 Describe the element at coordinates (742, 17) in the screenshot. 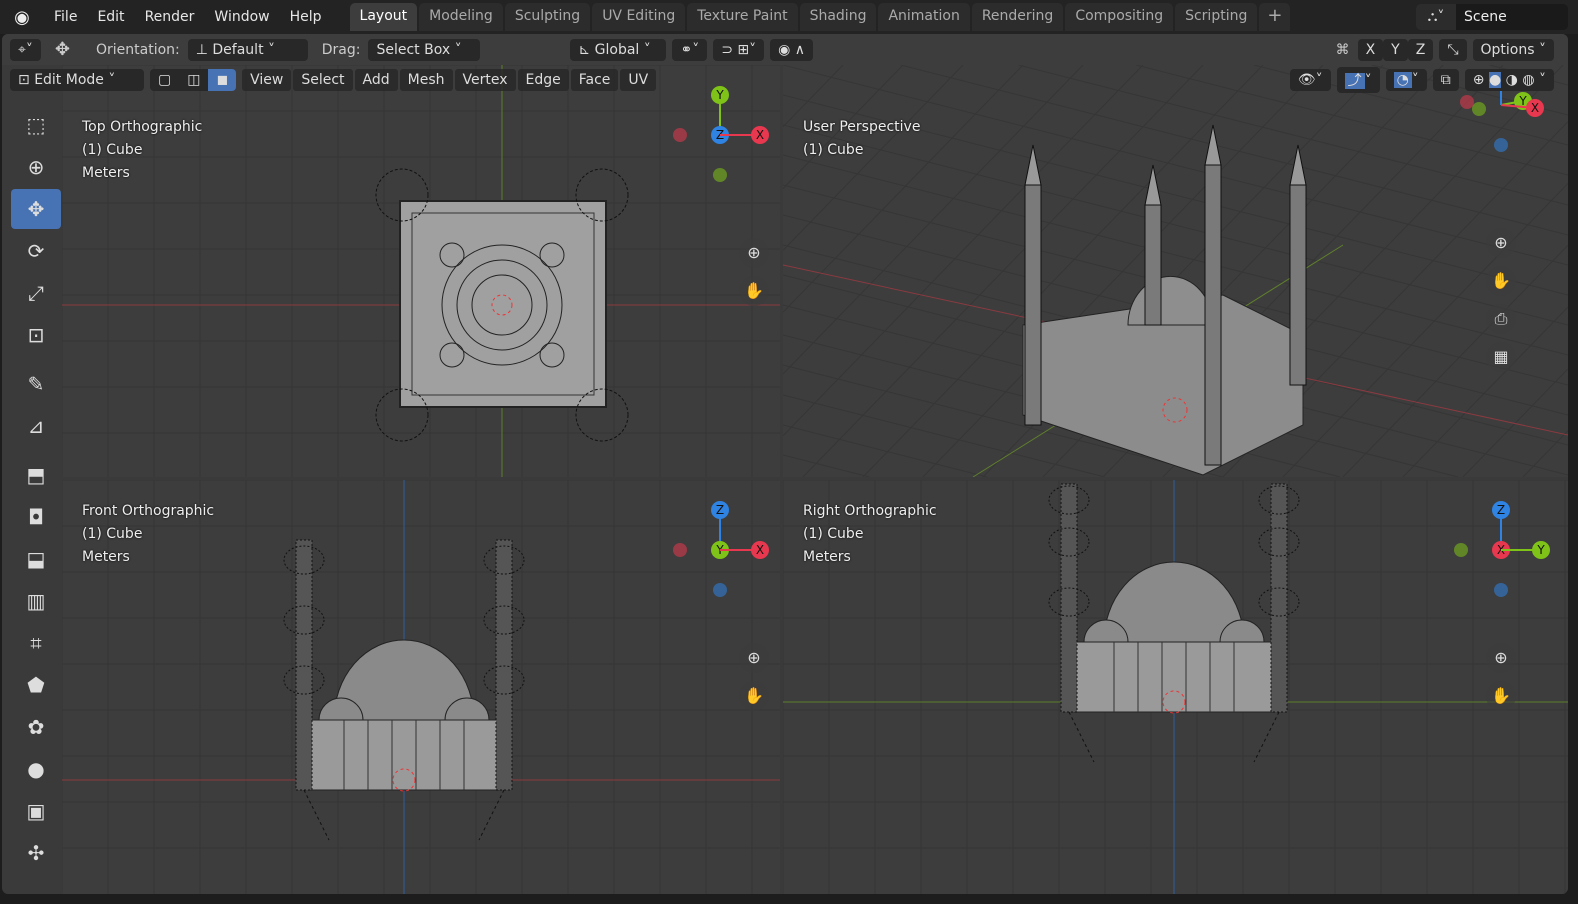

I see `tab-texture-paint: Texture Paint` at that location.